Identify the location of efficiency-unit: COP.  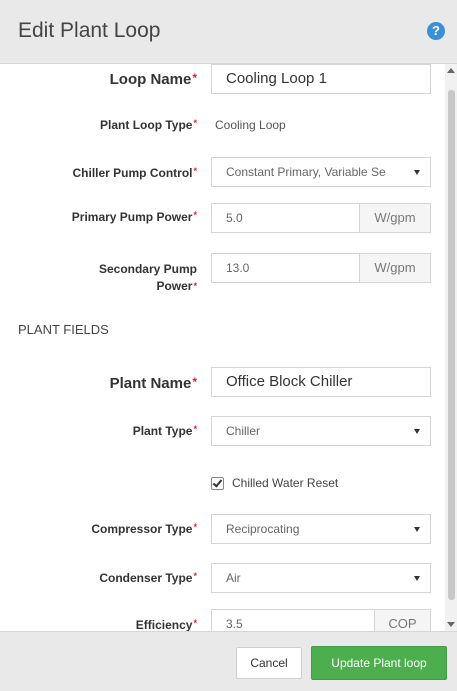
(402, 620).